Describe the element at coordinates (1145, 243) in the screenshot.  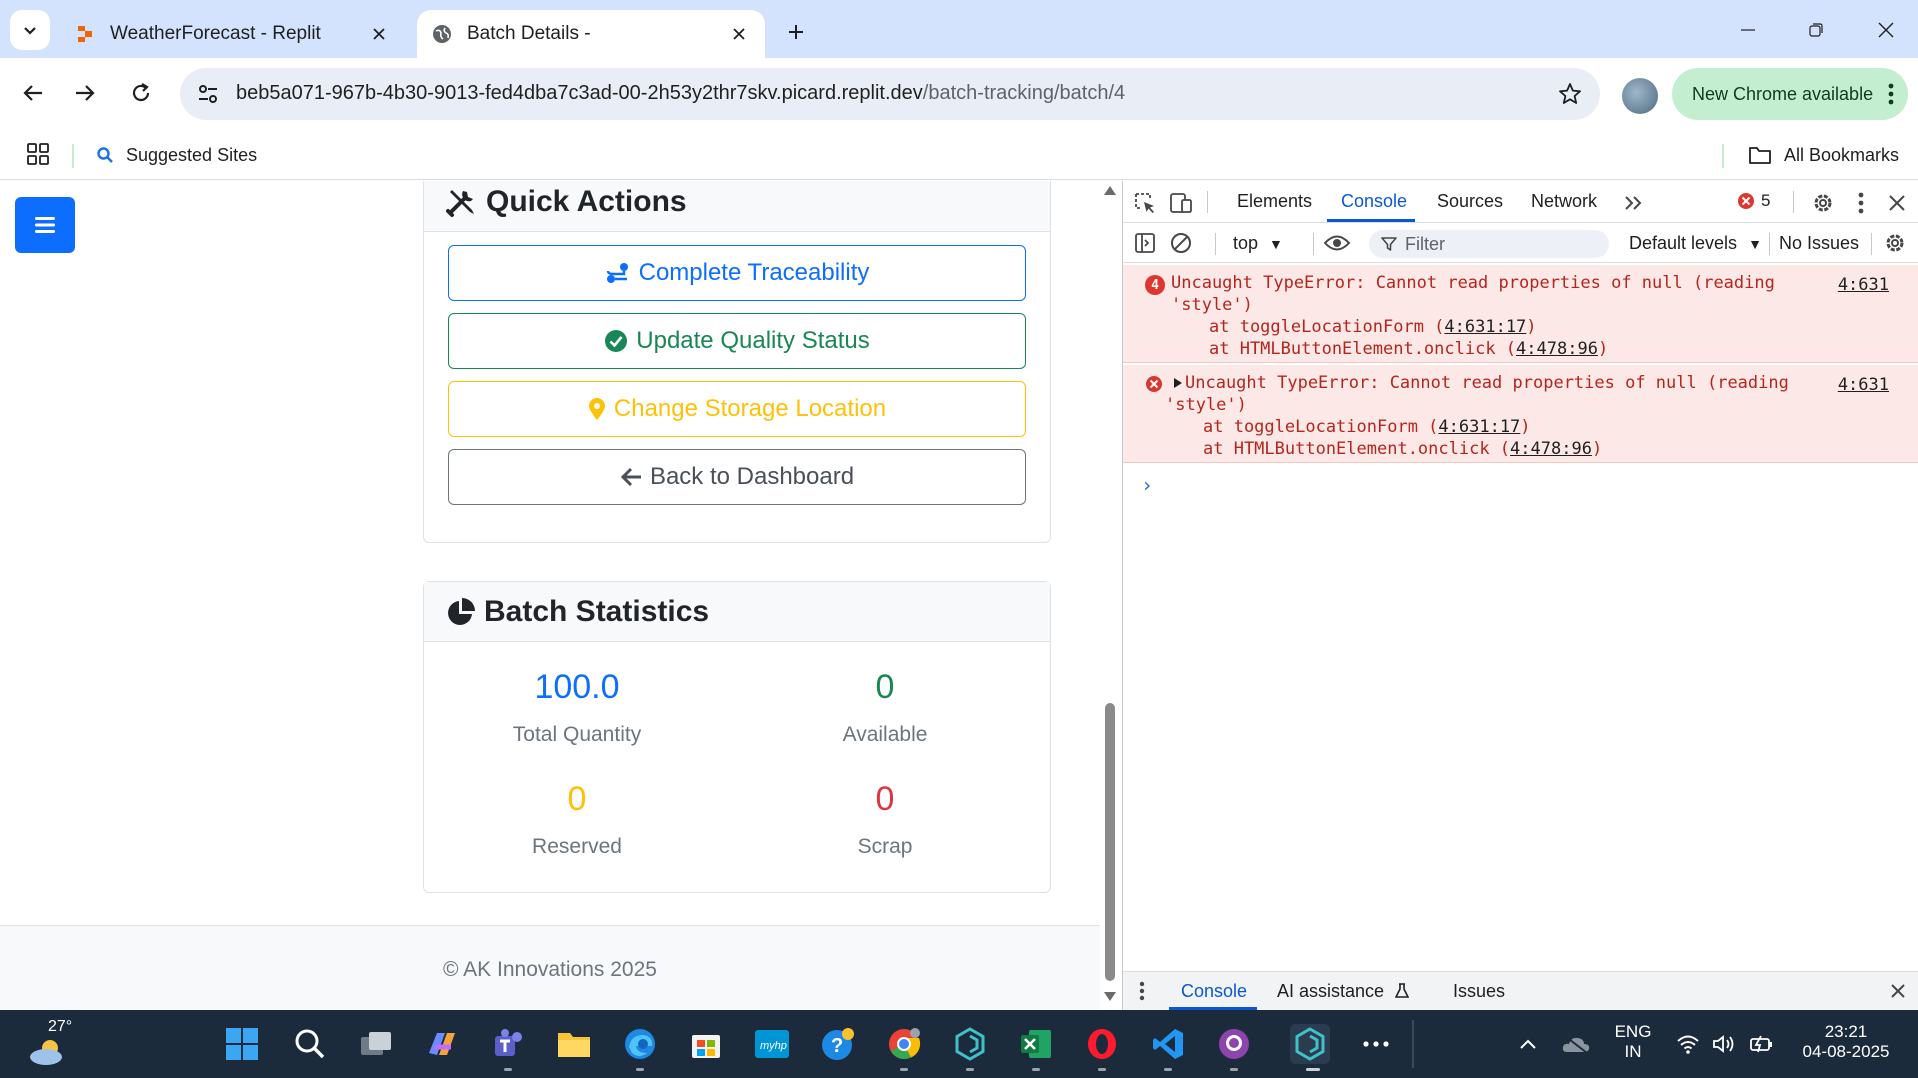
I see `sidebar-toggle-icon` at that location.